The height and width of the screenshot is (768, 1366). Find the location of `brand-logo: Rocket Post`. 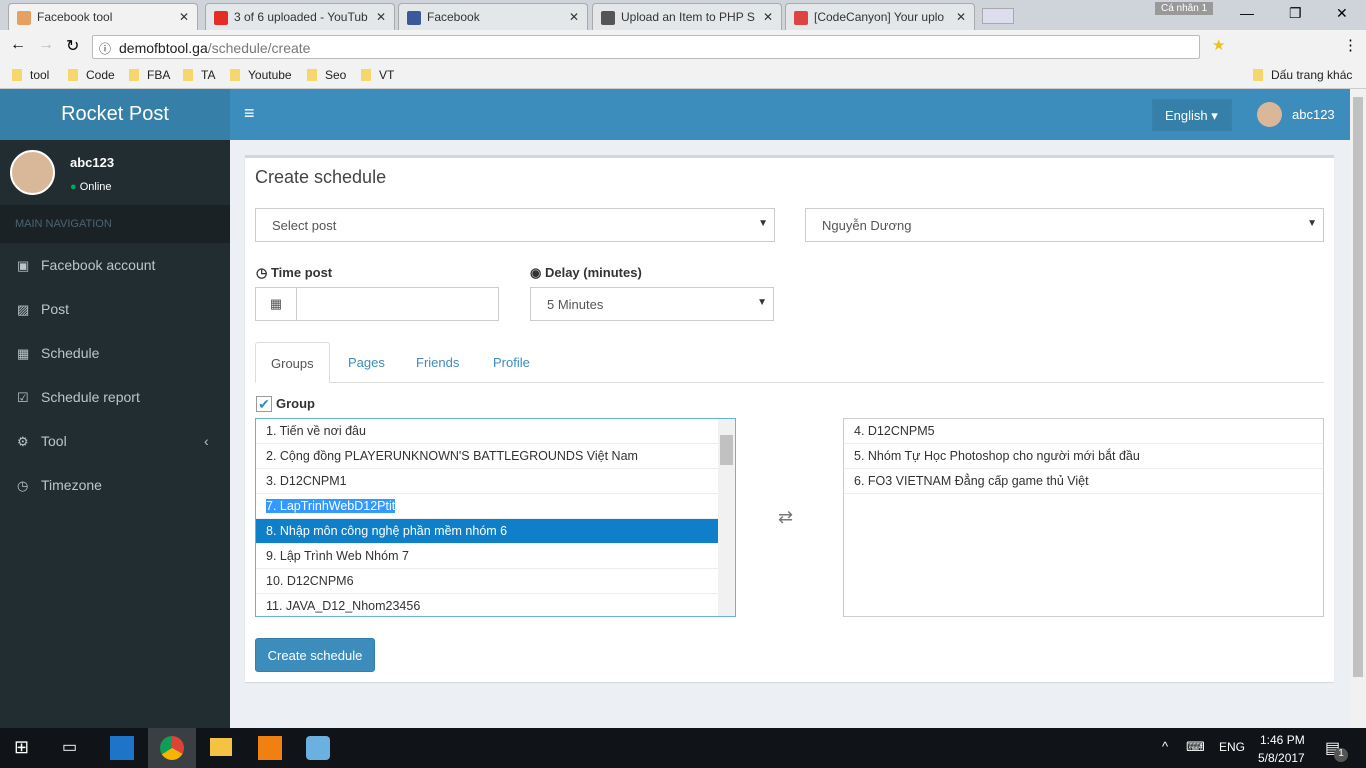

brand-logo: Rocket Post is located at coordinates (115, 114).